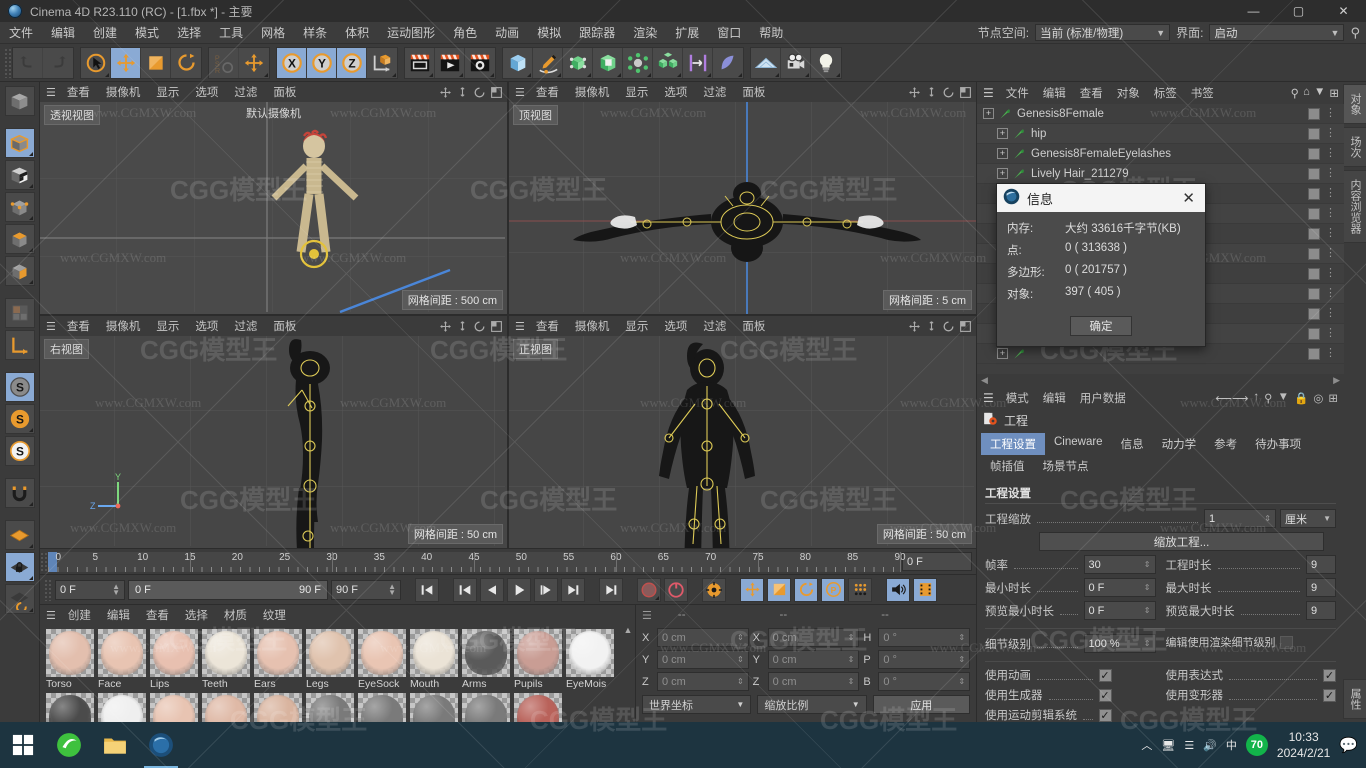 Image resolution: width=1366 pixels, height=768 pixels. What do you see at coordinates (1308, 518) in the screenshot?
I see `project-scale-unit-select: 厘米 ▼` at bounding box center [1308, 518].